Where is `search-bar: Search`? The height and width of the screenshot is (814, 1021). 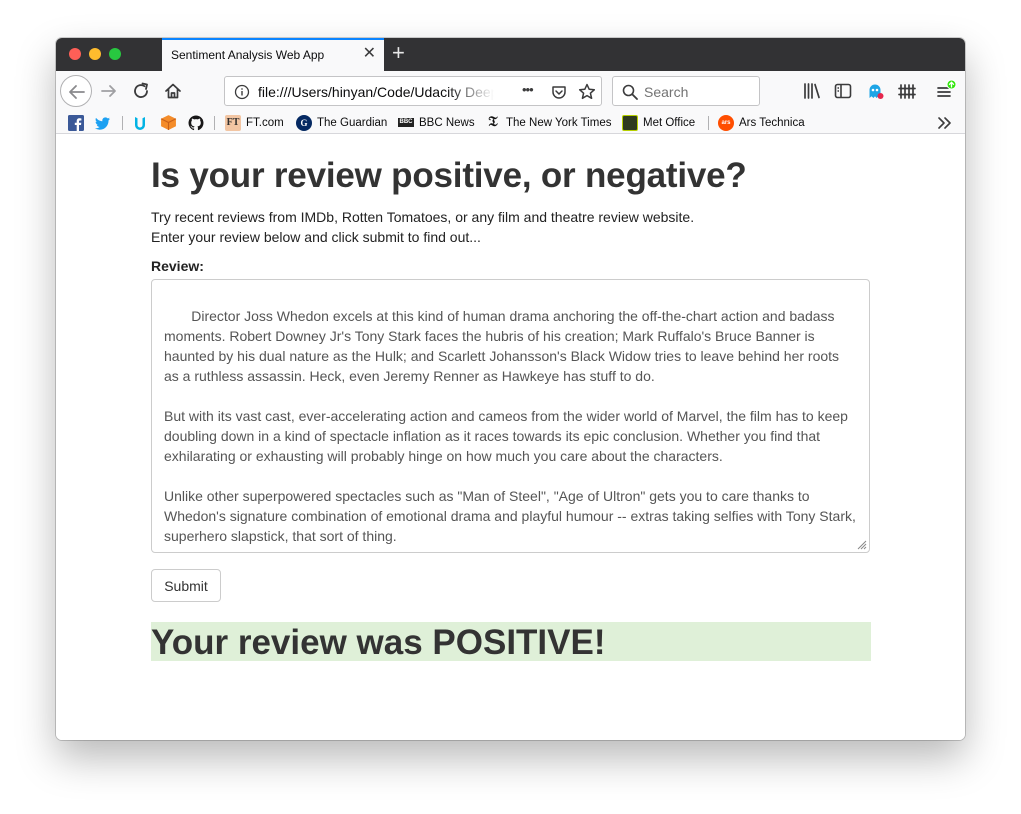 search-bar: Search is located at coordinates (686, 91).